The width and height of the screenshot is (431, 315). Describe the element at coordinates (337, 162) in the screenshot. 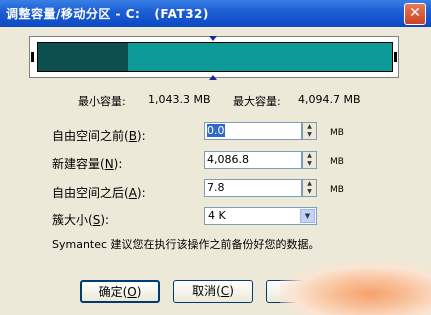

I see `new-size-unit: MB` at that location.